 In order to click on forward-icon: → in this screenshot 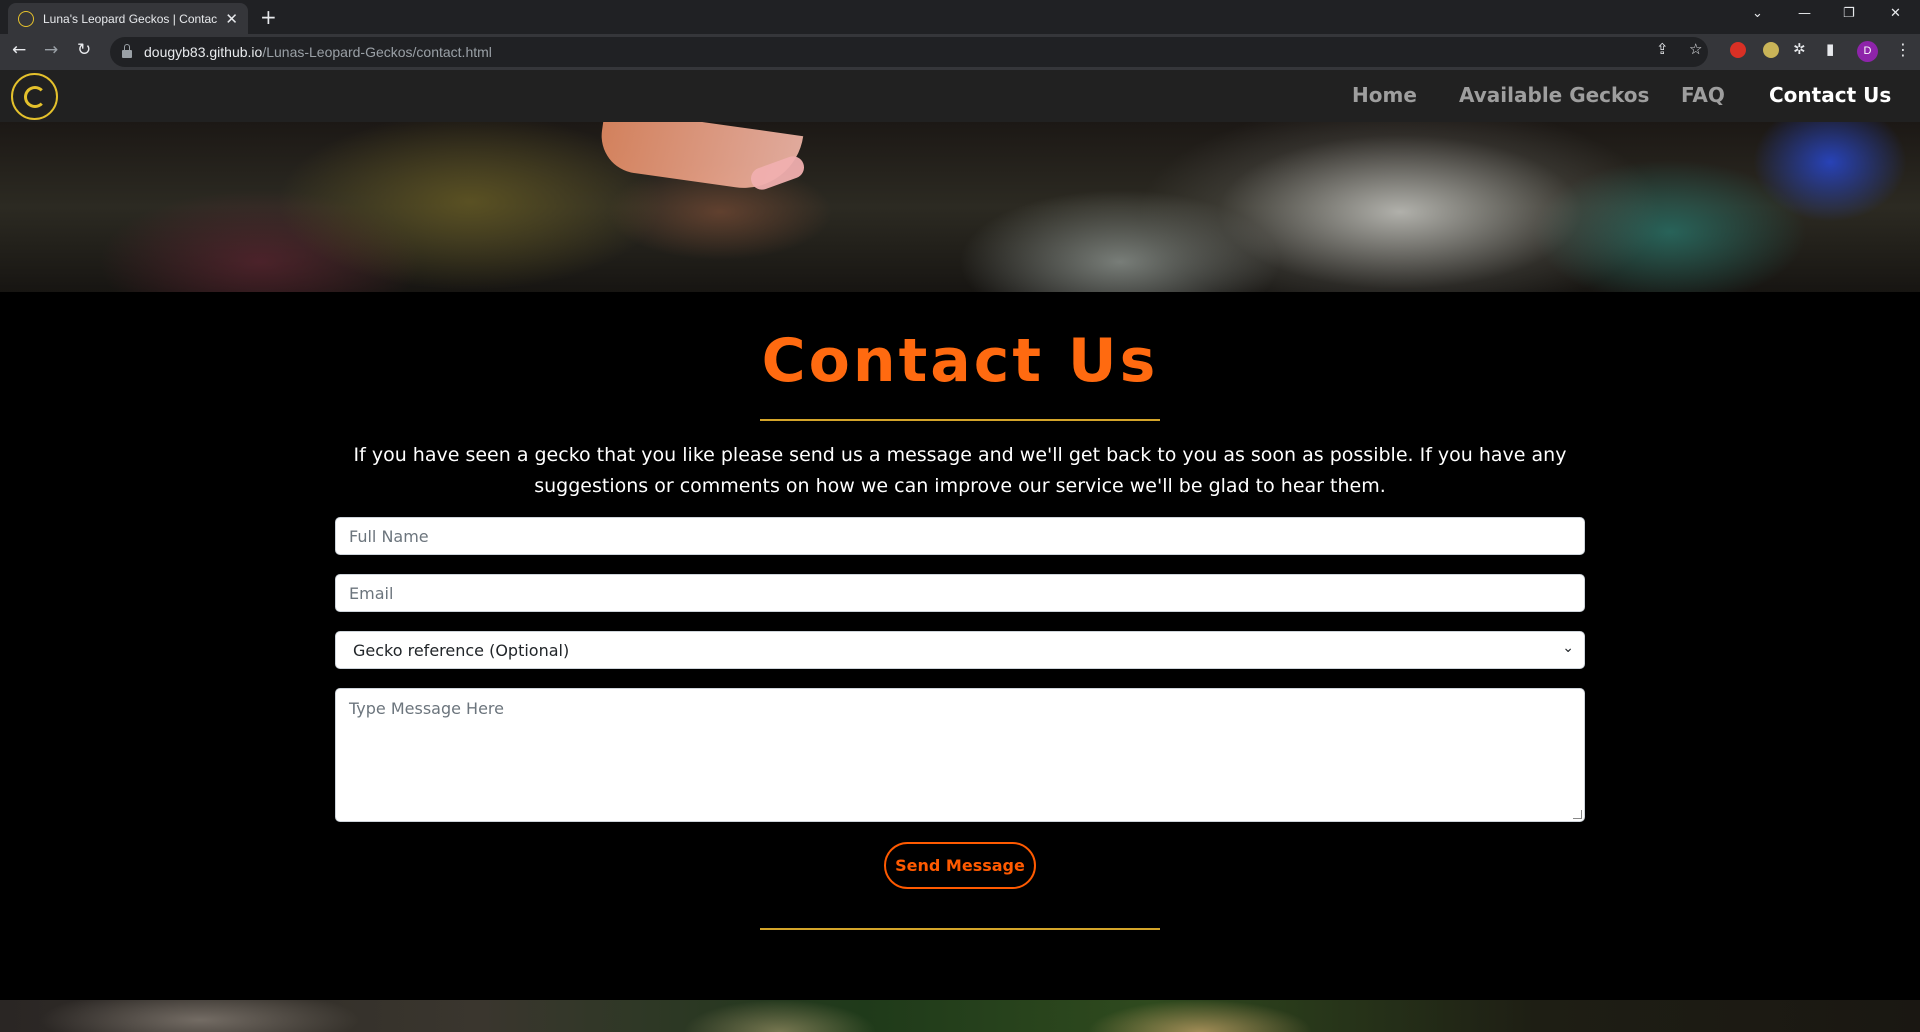, I will do `click(51, 50)`.